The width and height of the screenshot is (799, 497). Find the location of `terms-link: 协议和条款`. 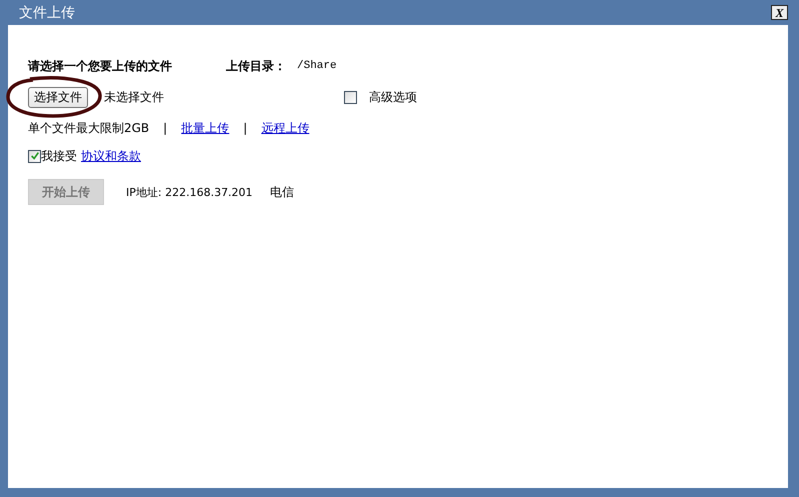

terms-link: 协议和条款 is located at coordinates (111, 156).